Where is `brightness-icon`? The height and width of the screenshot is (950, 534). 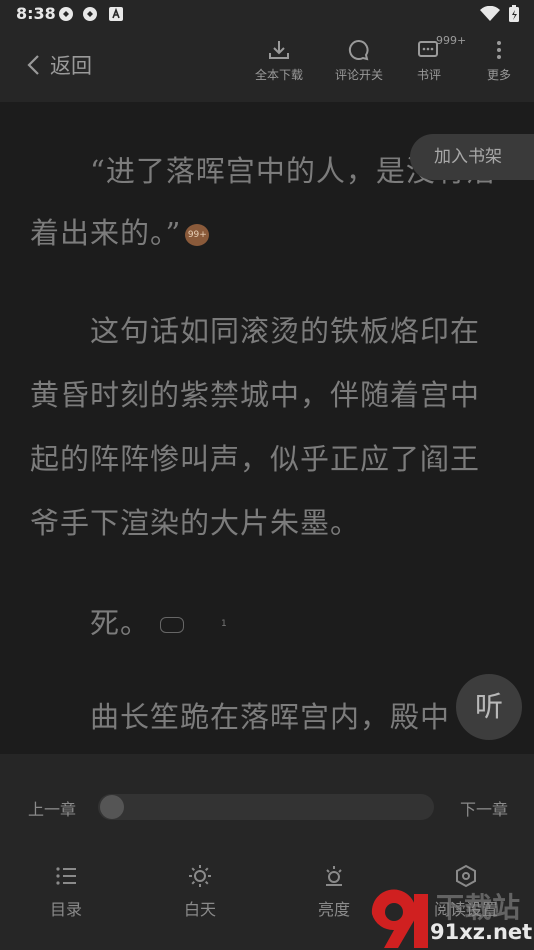 brightness-icon is located at coordinates (334, 876).